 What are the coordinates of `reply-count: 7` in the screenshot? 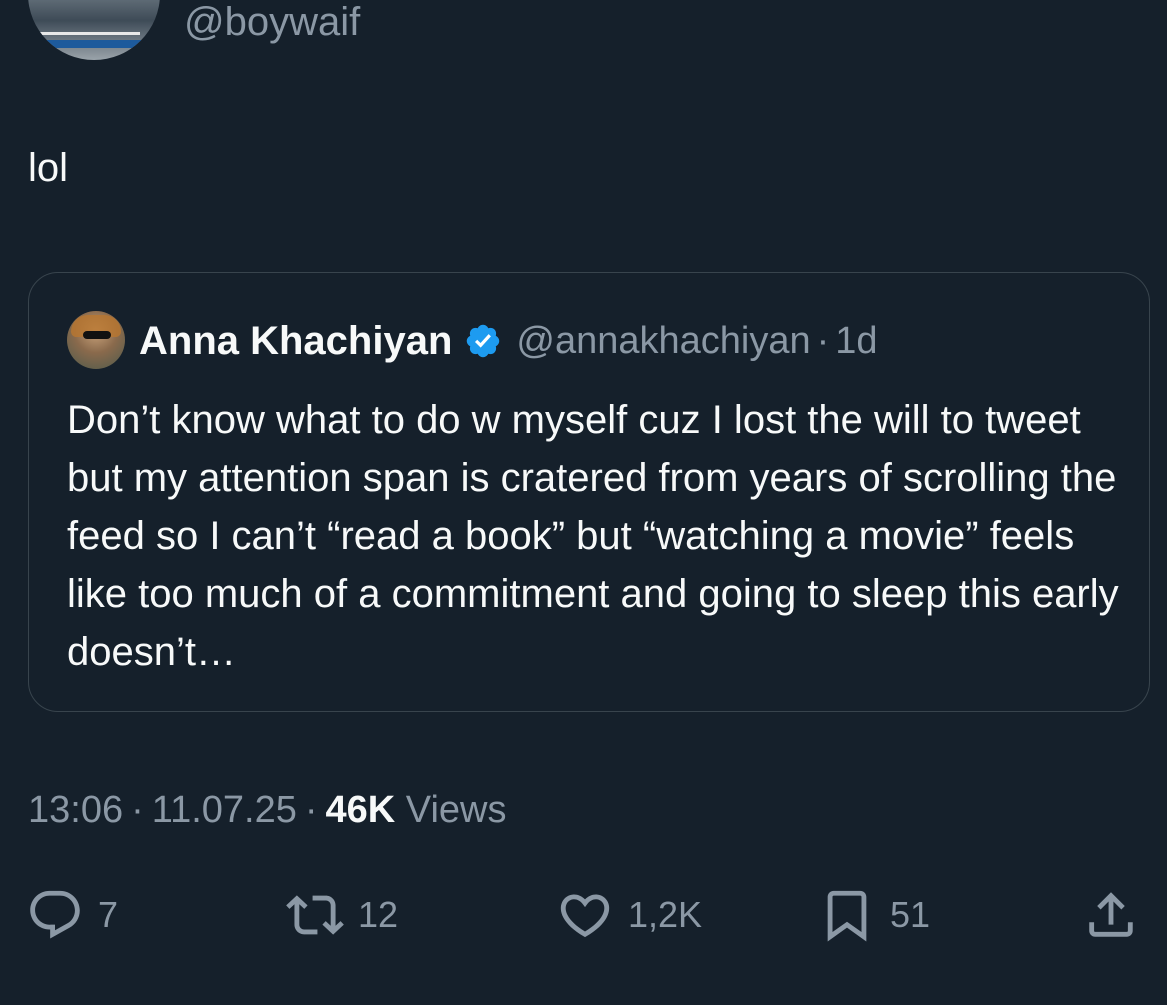 It's located at (108, 914).